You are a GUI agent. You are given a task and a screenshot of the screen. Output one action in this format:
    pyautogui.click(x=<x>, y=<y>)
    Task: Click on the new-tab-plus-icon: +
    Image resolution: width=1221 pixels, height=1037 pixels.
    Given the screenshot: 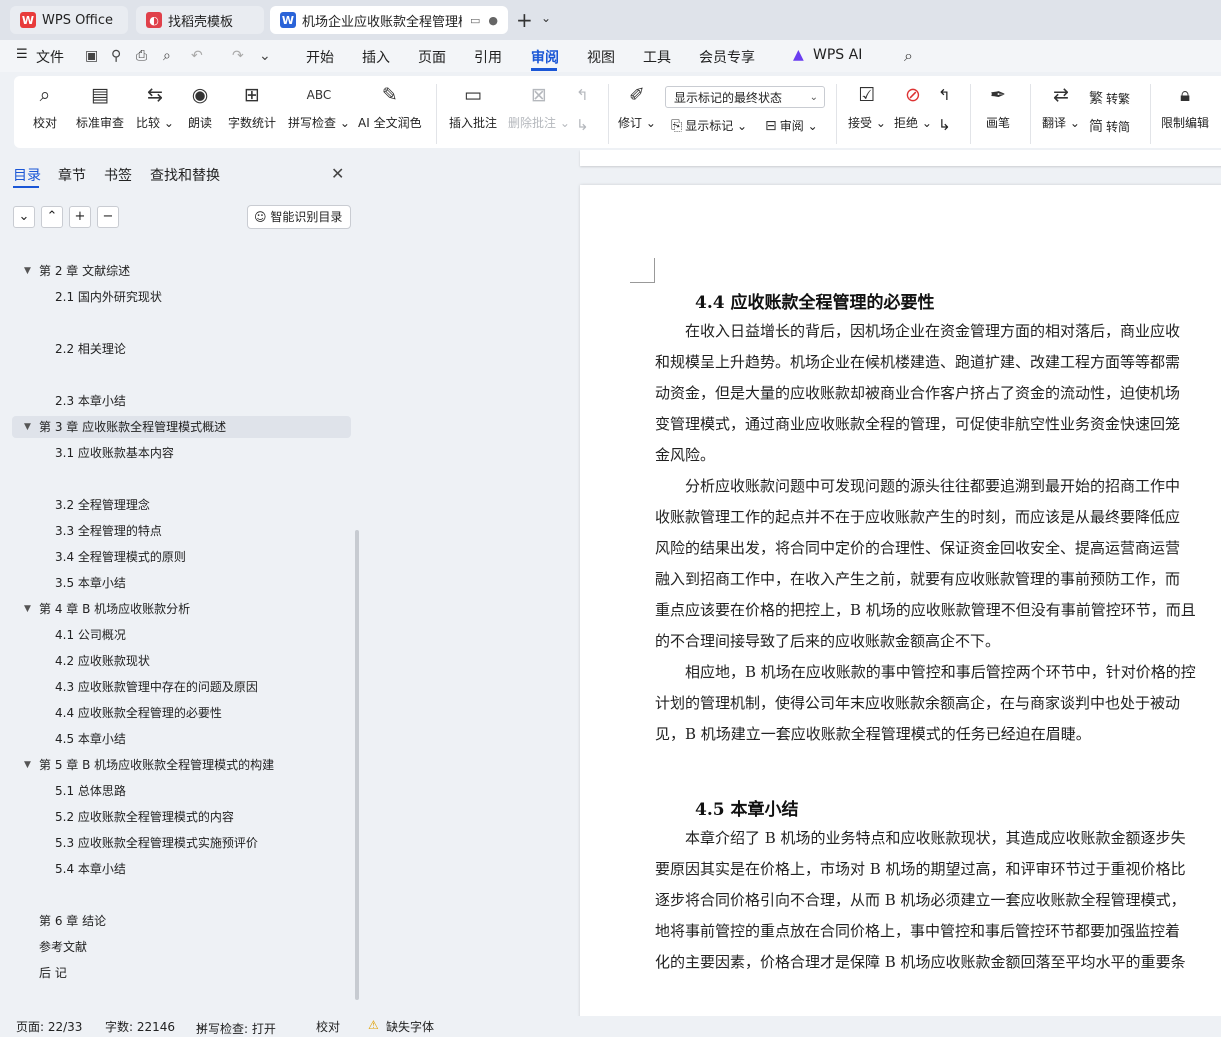 What is the action you would take?
    pyautogui.click(x=524, y=20)
    